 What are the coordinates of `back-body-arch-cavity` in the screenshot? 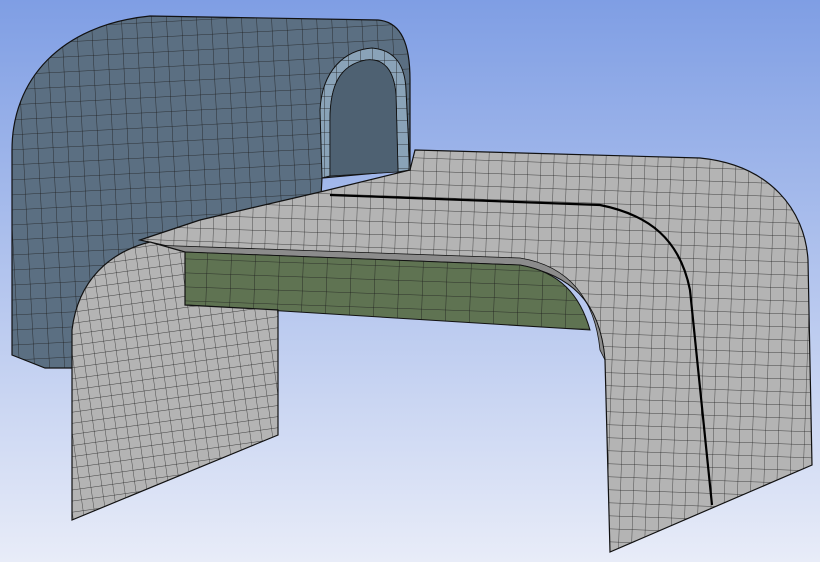 It's located at (364, 118).